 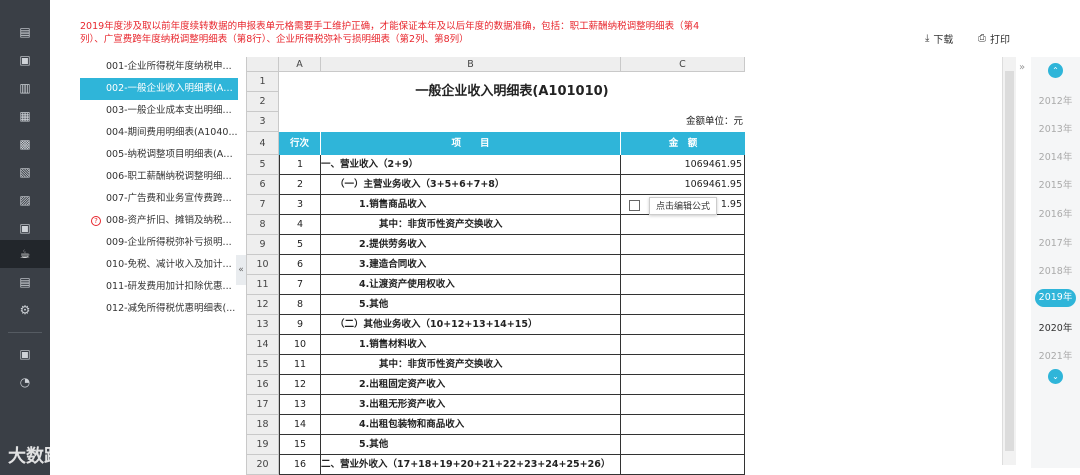 I want to click on row-seq-cell: 12, so click(x=300, y=385).